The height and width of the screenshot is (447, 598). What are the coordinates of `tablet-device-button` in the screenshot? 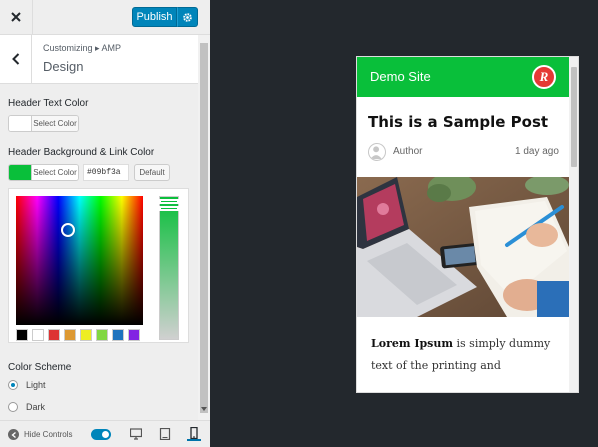 It's located at (165, 434).